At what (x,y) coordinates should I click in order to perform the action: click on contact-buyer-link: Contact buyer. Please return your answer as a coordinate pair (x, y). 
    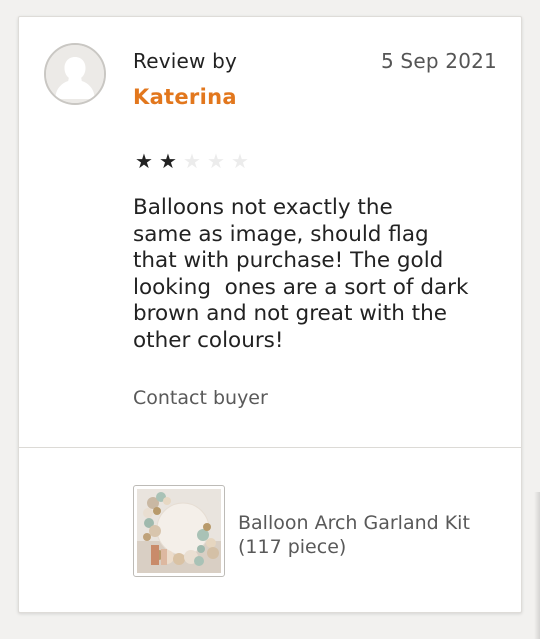
    Looking at the image, I should click on (200, 398).